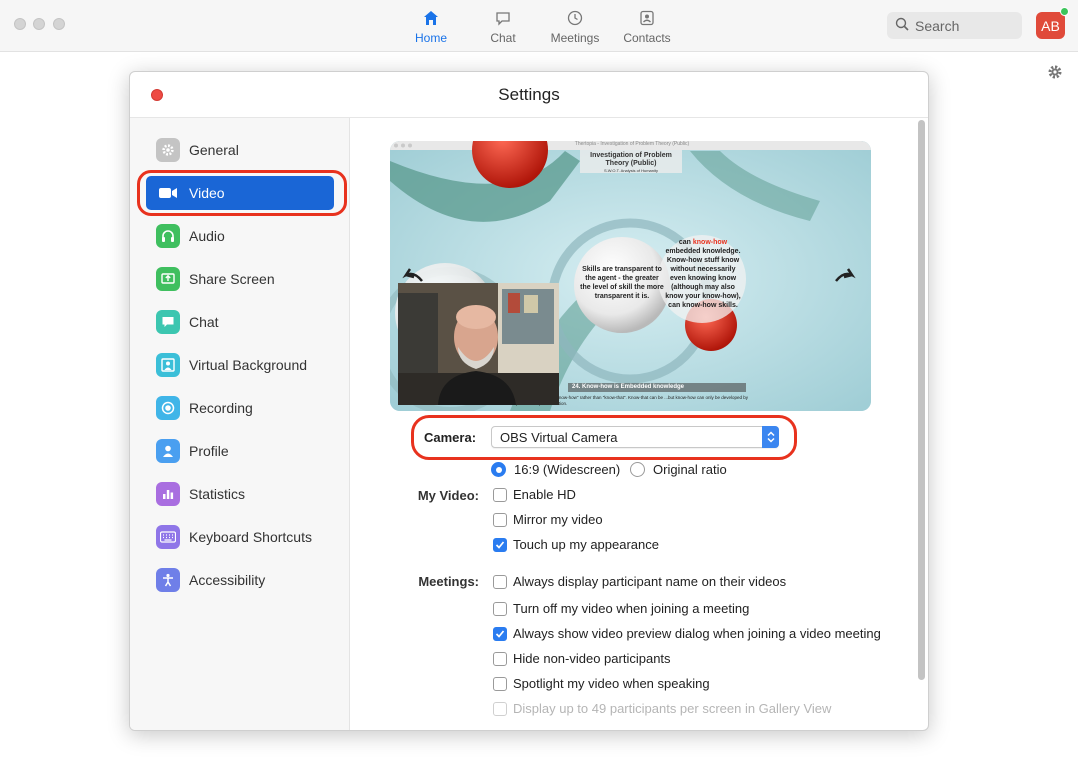  I want to click on app-toolbar: Home Chat Meetings Contacts AB, so click(539, 26).